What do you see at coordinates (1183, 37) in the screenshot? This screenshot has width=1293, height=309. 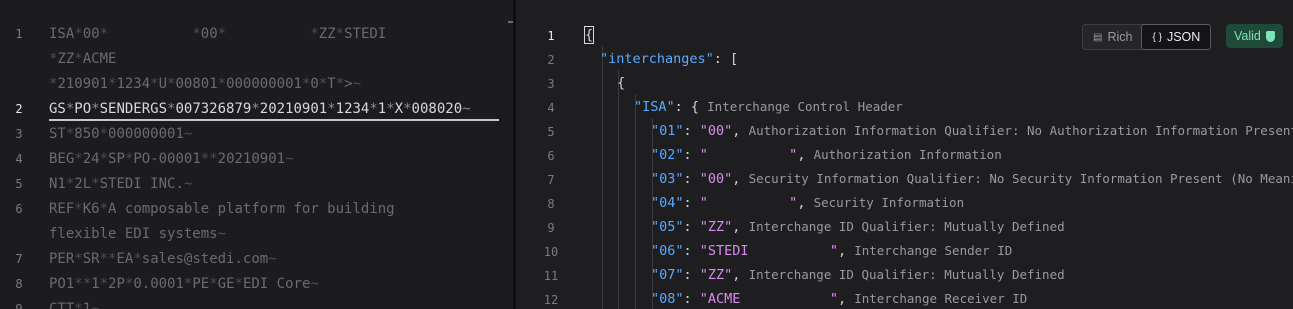 I see `tab-json-label: JSON` at bounding box center [1183, 37].